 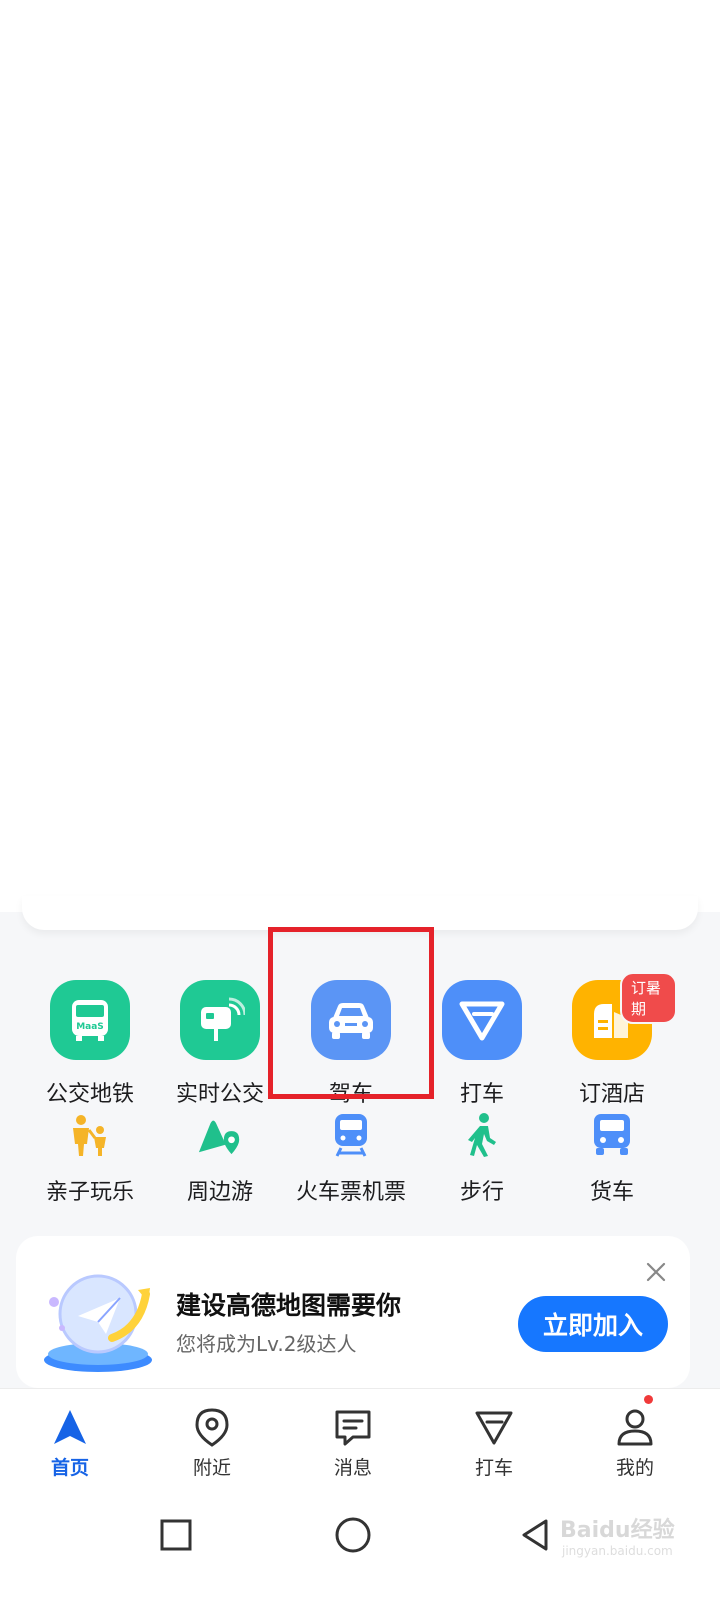 I want to click on service-realtime-bus: 实时公交, so click(x=220, y=1043).